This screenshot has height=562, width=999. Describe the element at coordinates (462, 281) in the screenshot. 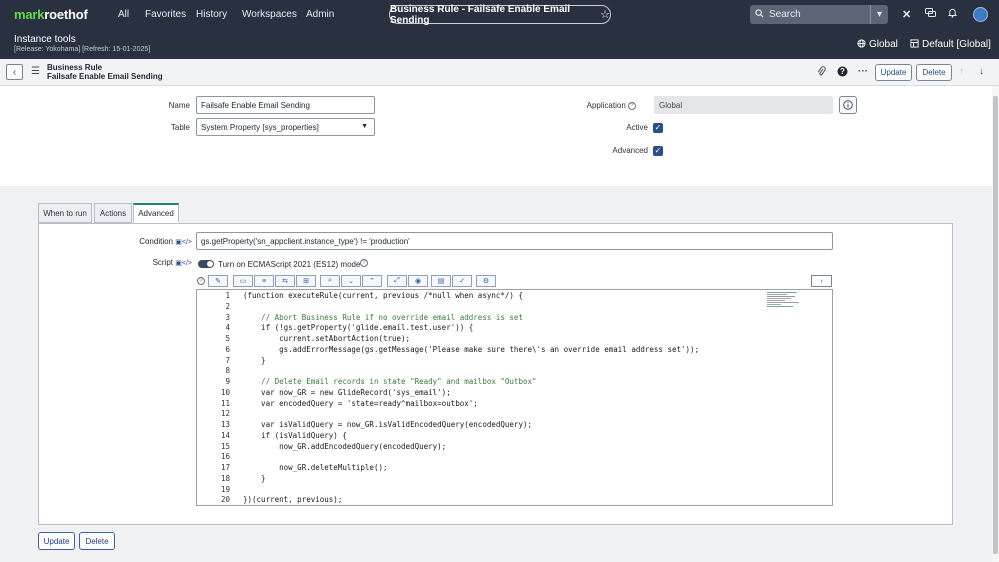

I see `check-syntax-button: ✓` at that location.